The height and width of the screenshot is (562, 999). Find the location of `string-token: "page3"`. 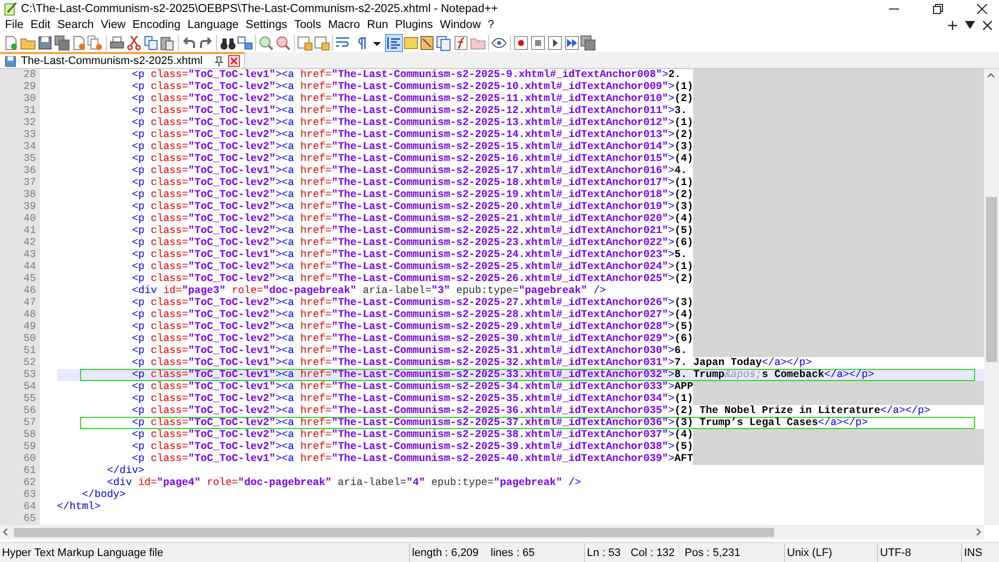

string-token: "page3" is located at coordinates (204, 291).